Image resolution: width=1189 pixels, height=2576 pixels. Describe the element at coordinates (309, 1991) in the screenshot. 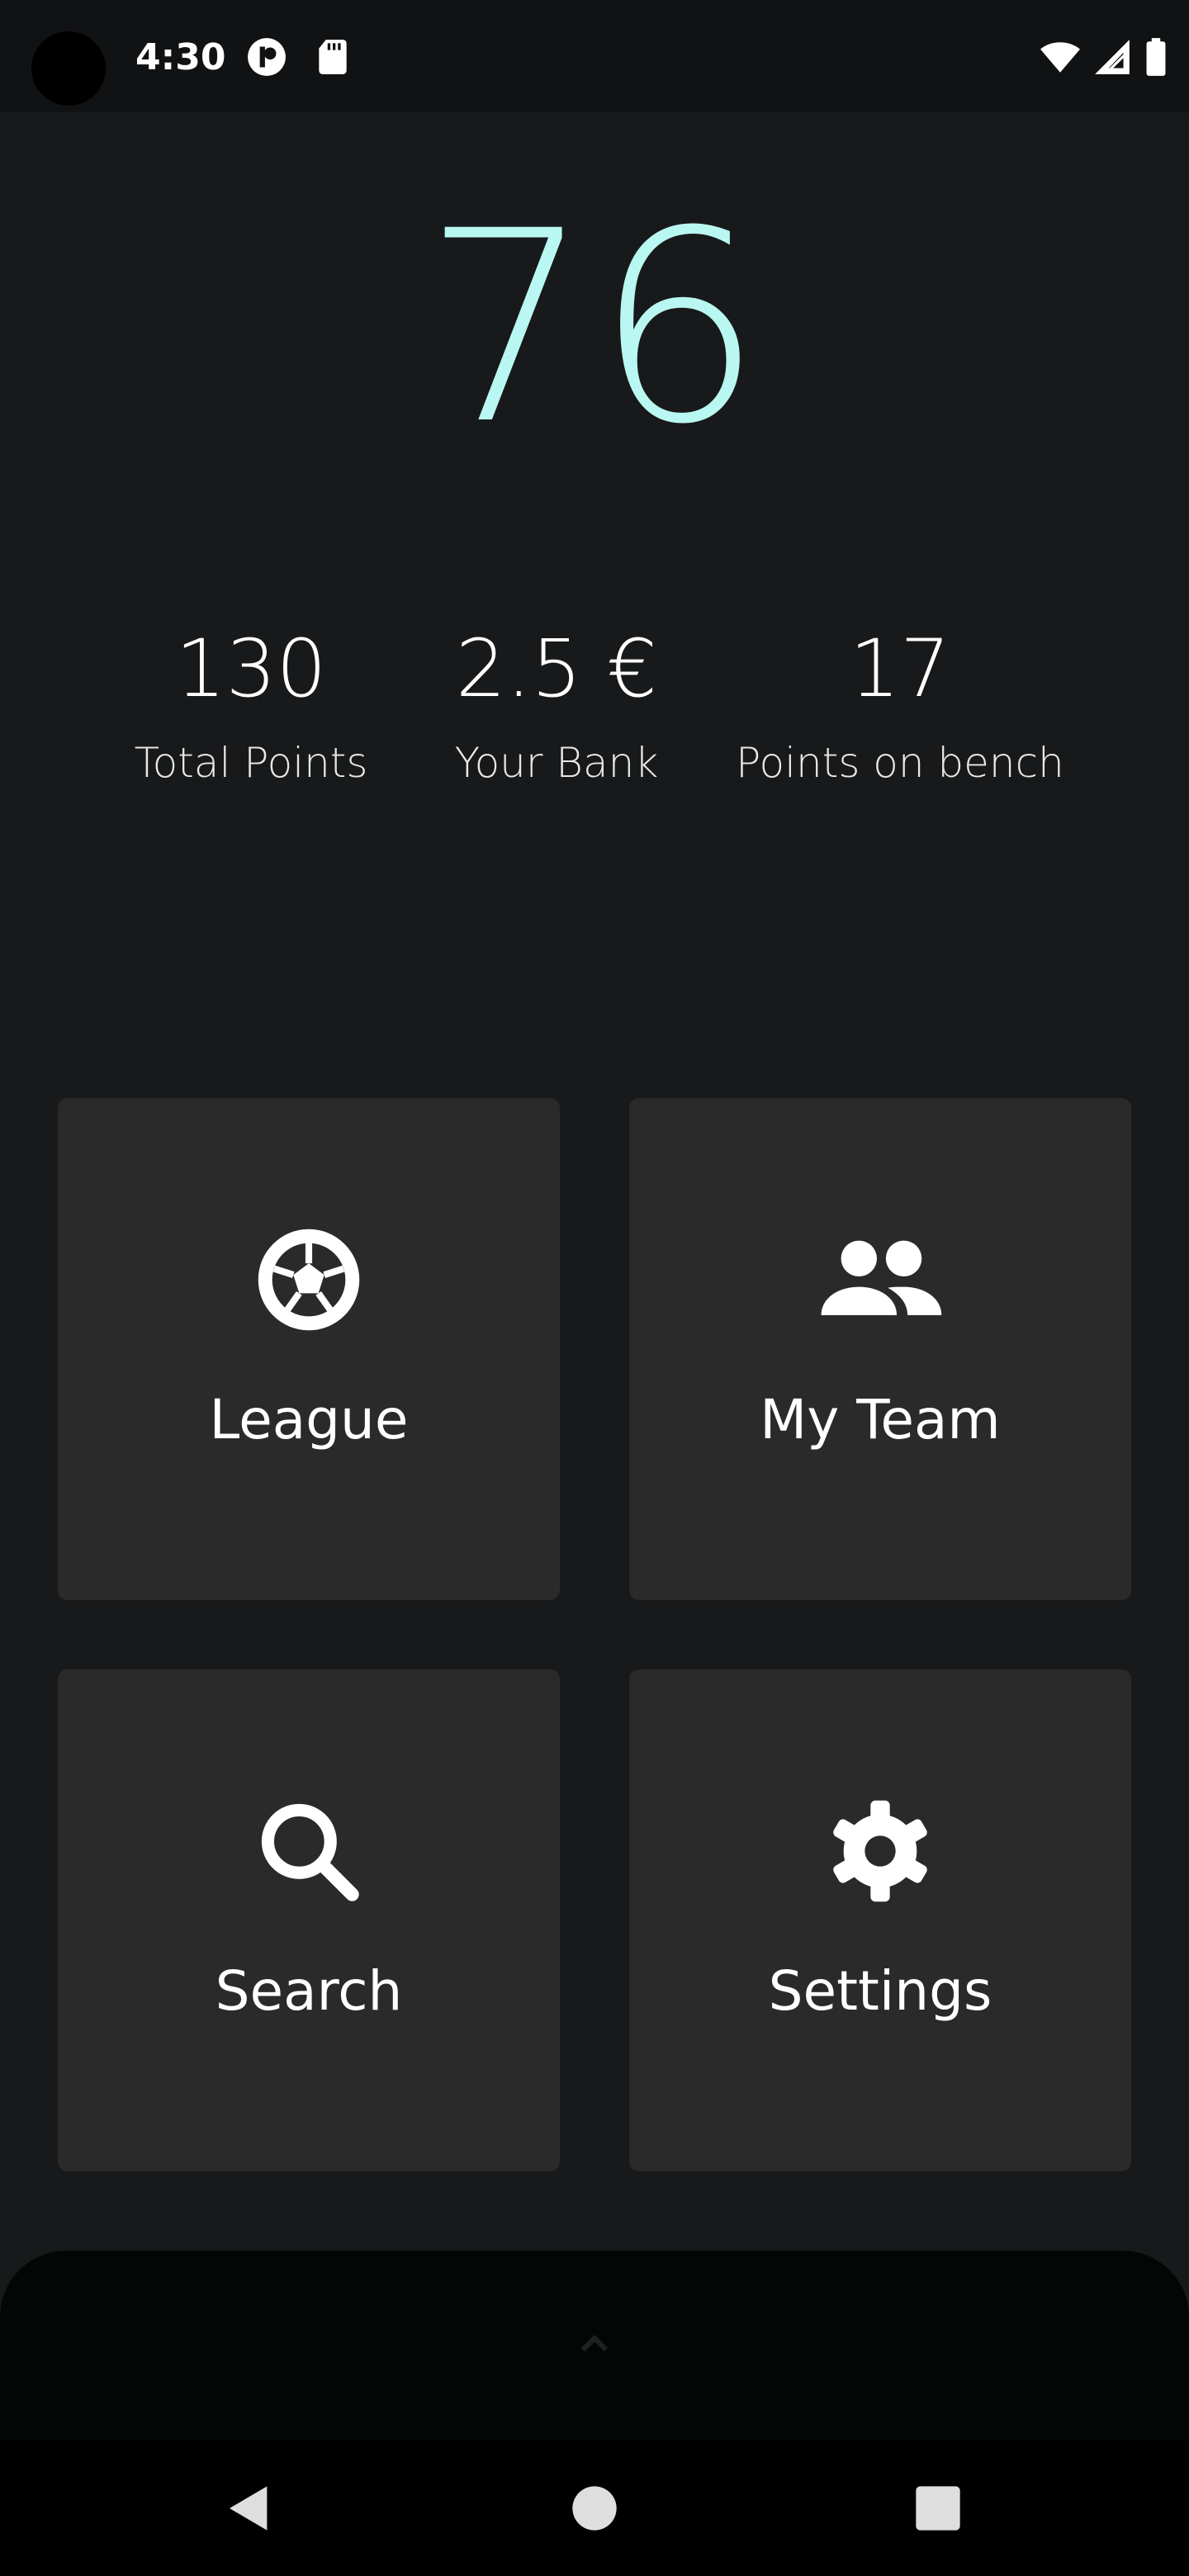

I see `search-card-label: Search` at that location.